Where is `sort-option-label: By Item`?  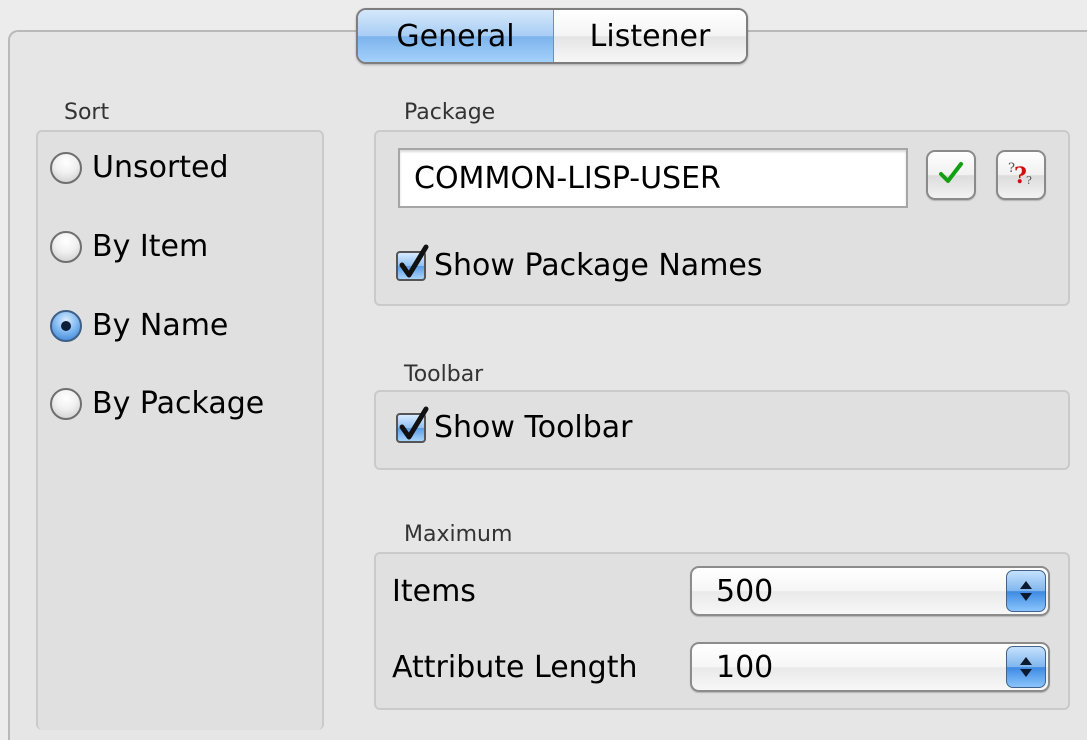
sort-option-label: By Item is located at coordinates (150, 246).